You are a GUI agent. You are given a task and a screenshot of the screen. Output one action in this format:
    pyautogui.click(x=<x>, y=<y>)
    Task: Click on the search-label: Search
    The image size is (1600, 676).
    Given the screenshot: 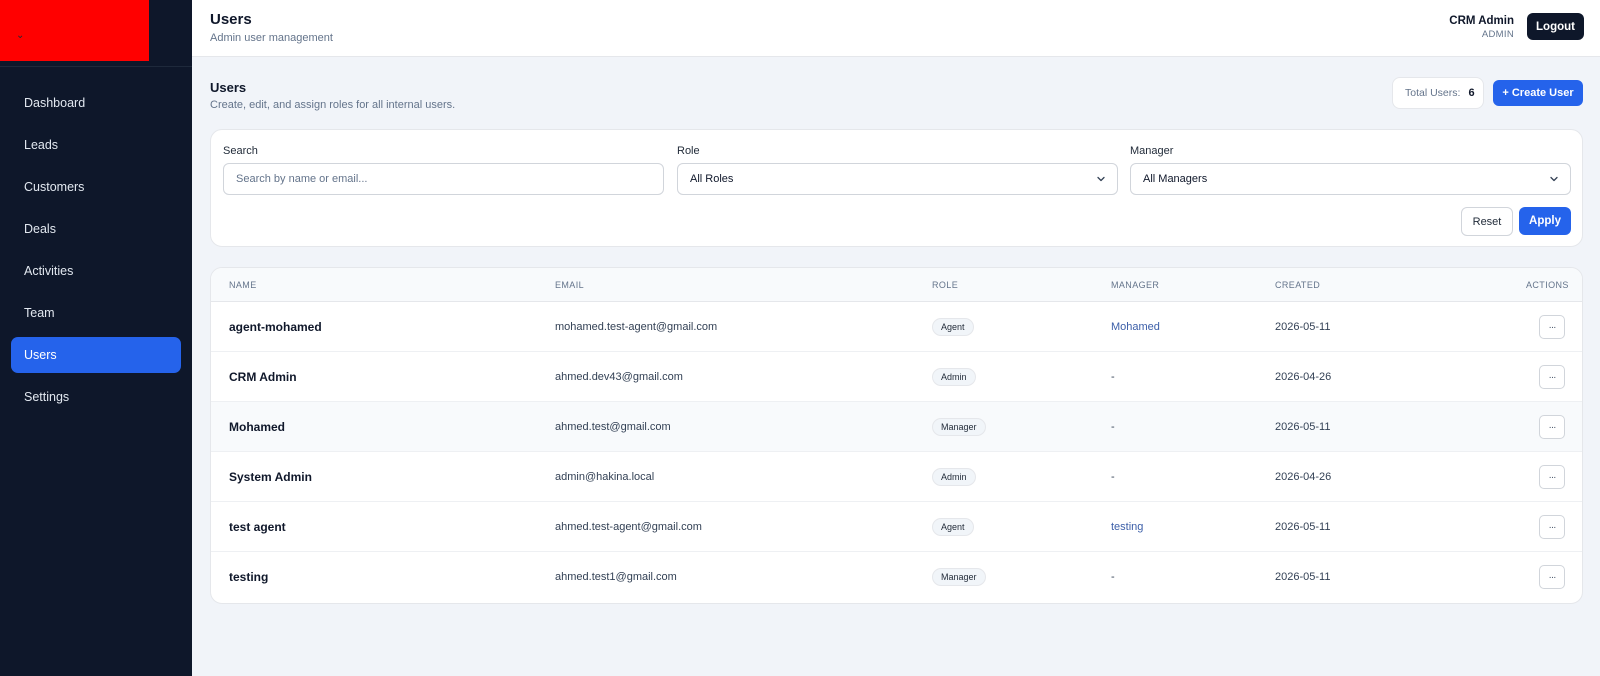 What is the action you would take?
    pyautogui.click(x=240, y=151)
    